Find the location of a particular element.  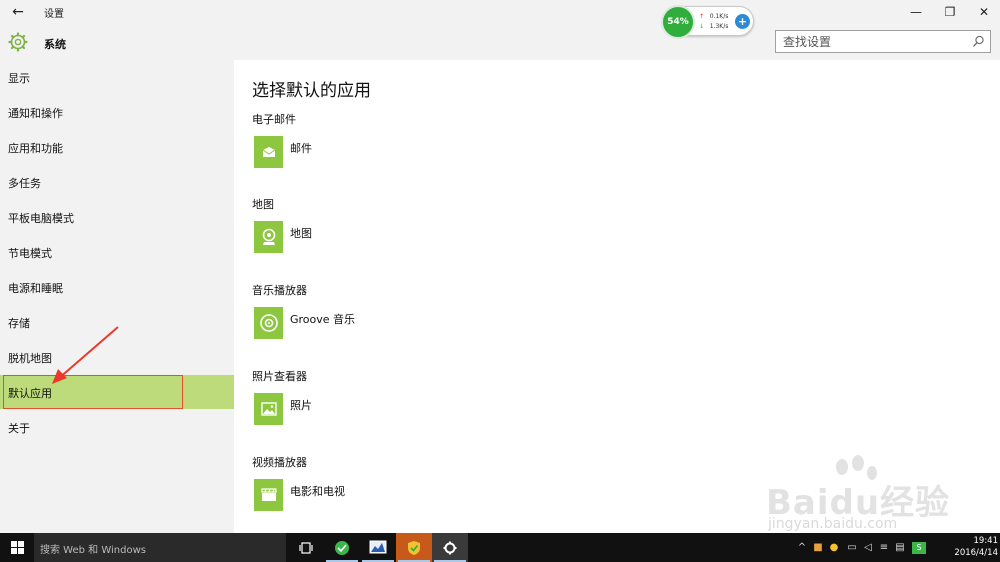

baidu-watermark: Baidu经验 jingyan.baidu.com is located at coordinates (860, 495).